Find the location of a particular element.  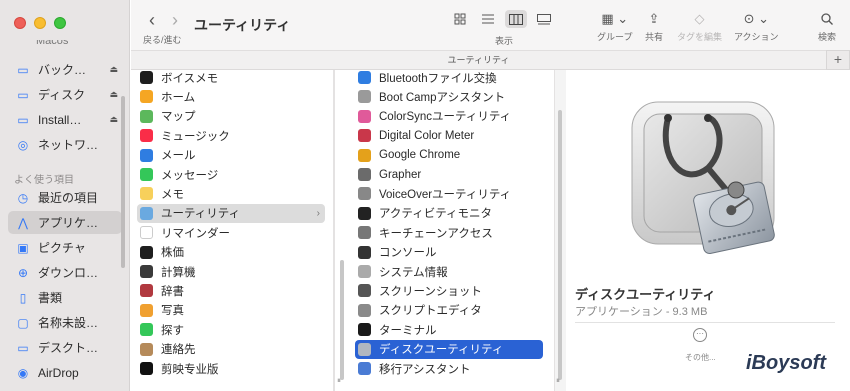

list-view-button is located at coordinates (488, 19).